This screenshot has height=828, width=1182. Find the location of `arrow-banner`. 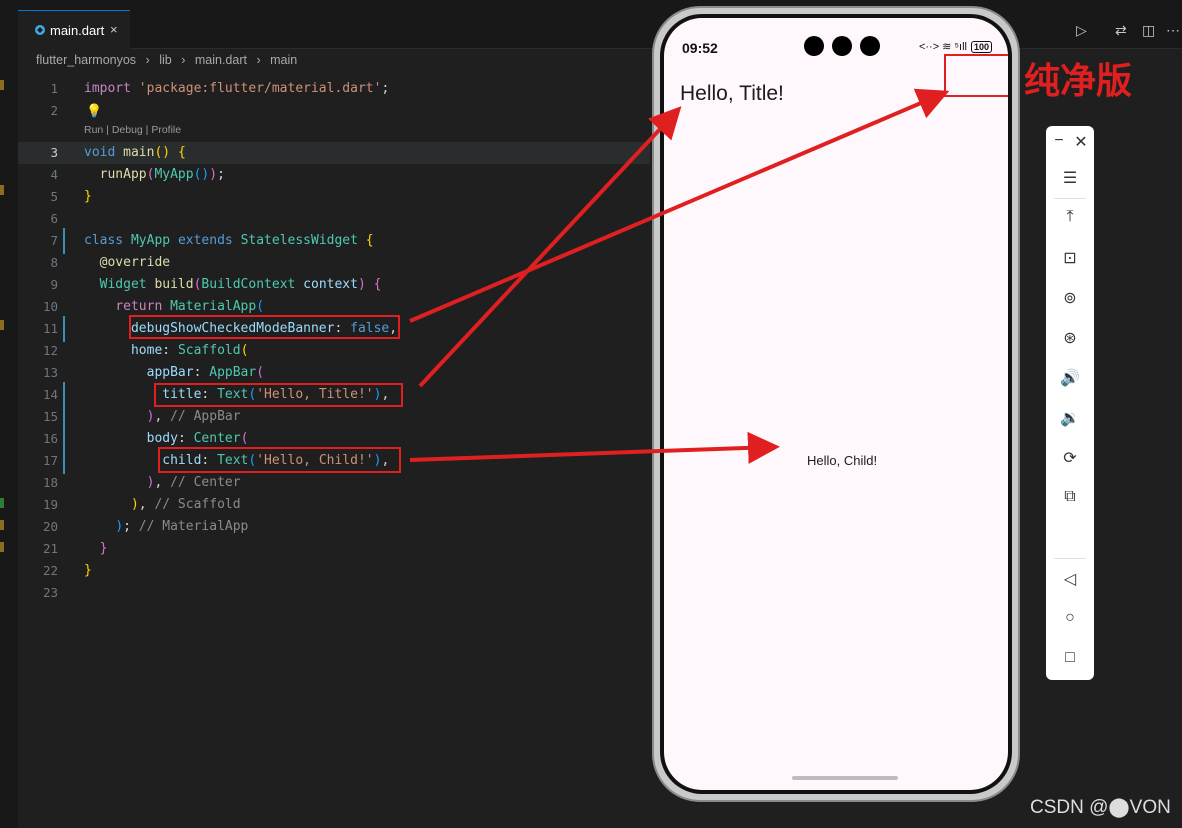

arrow-banner is located at coordinates (679, 205).